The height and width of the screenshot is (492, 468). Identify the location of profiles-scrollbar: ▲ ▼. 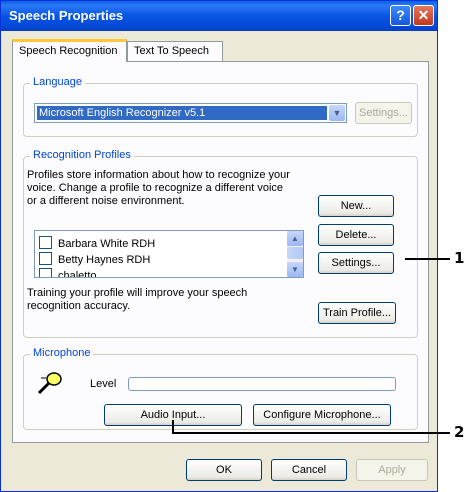
(295, 254).